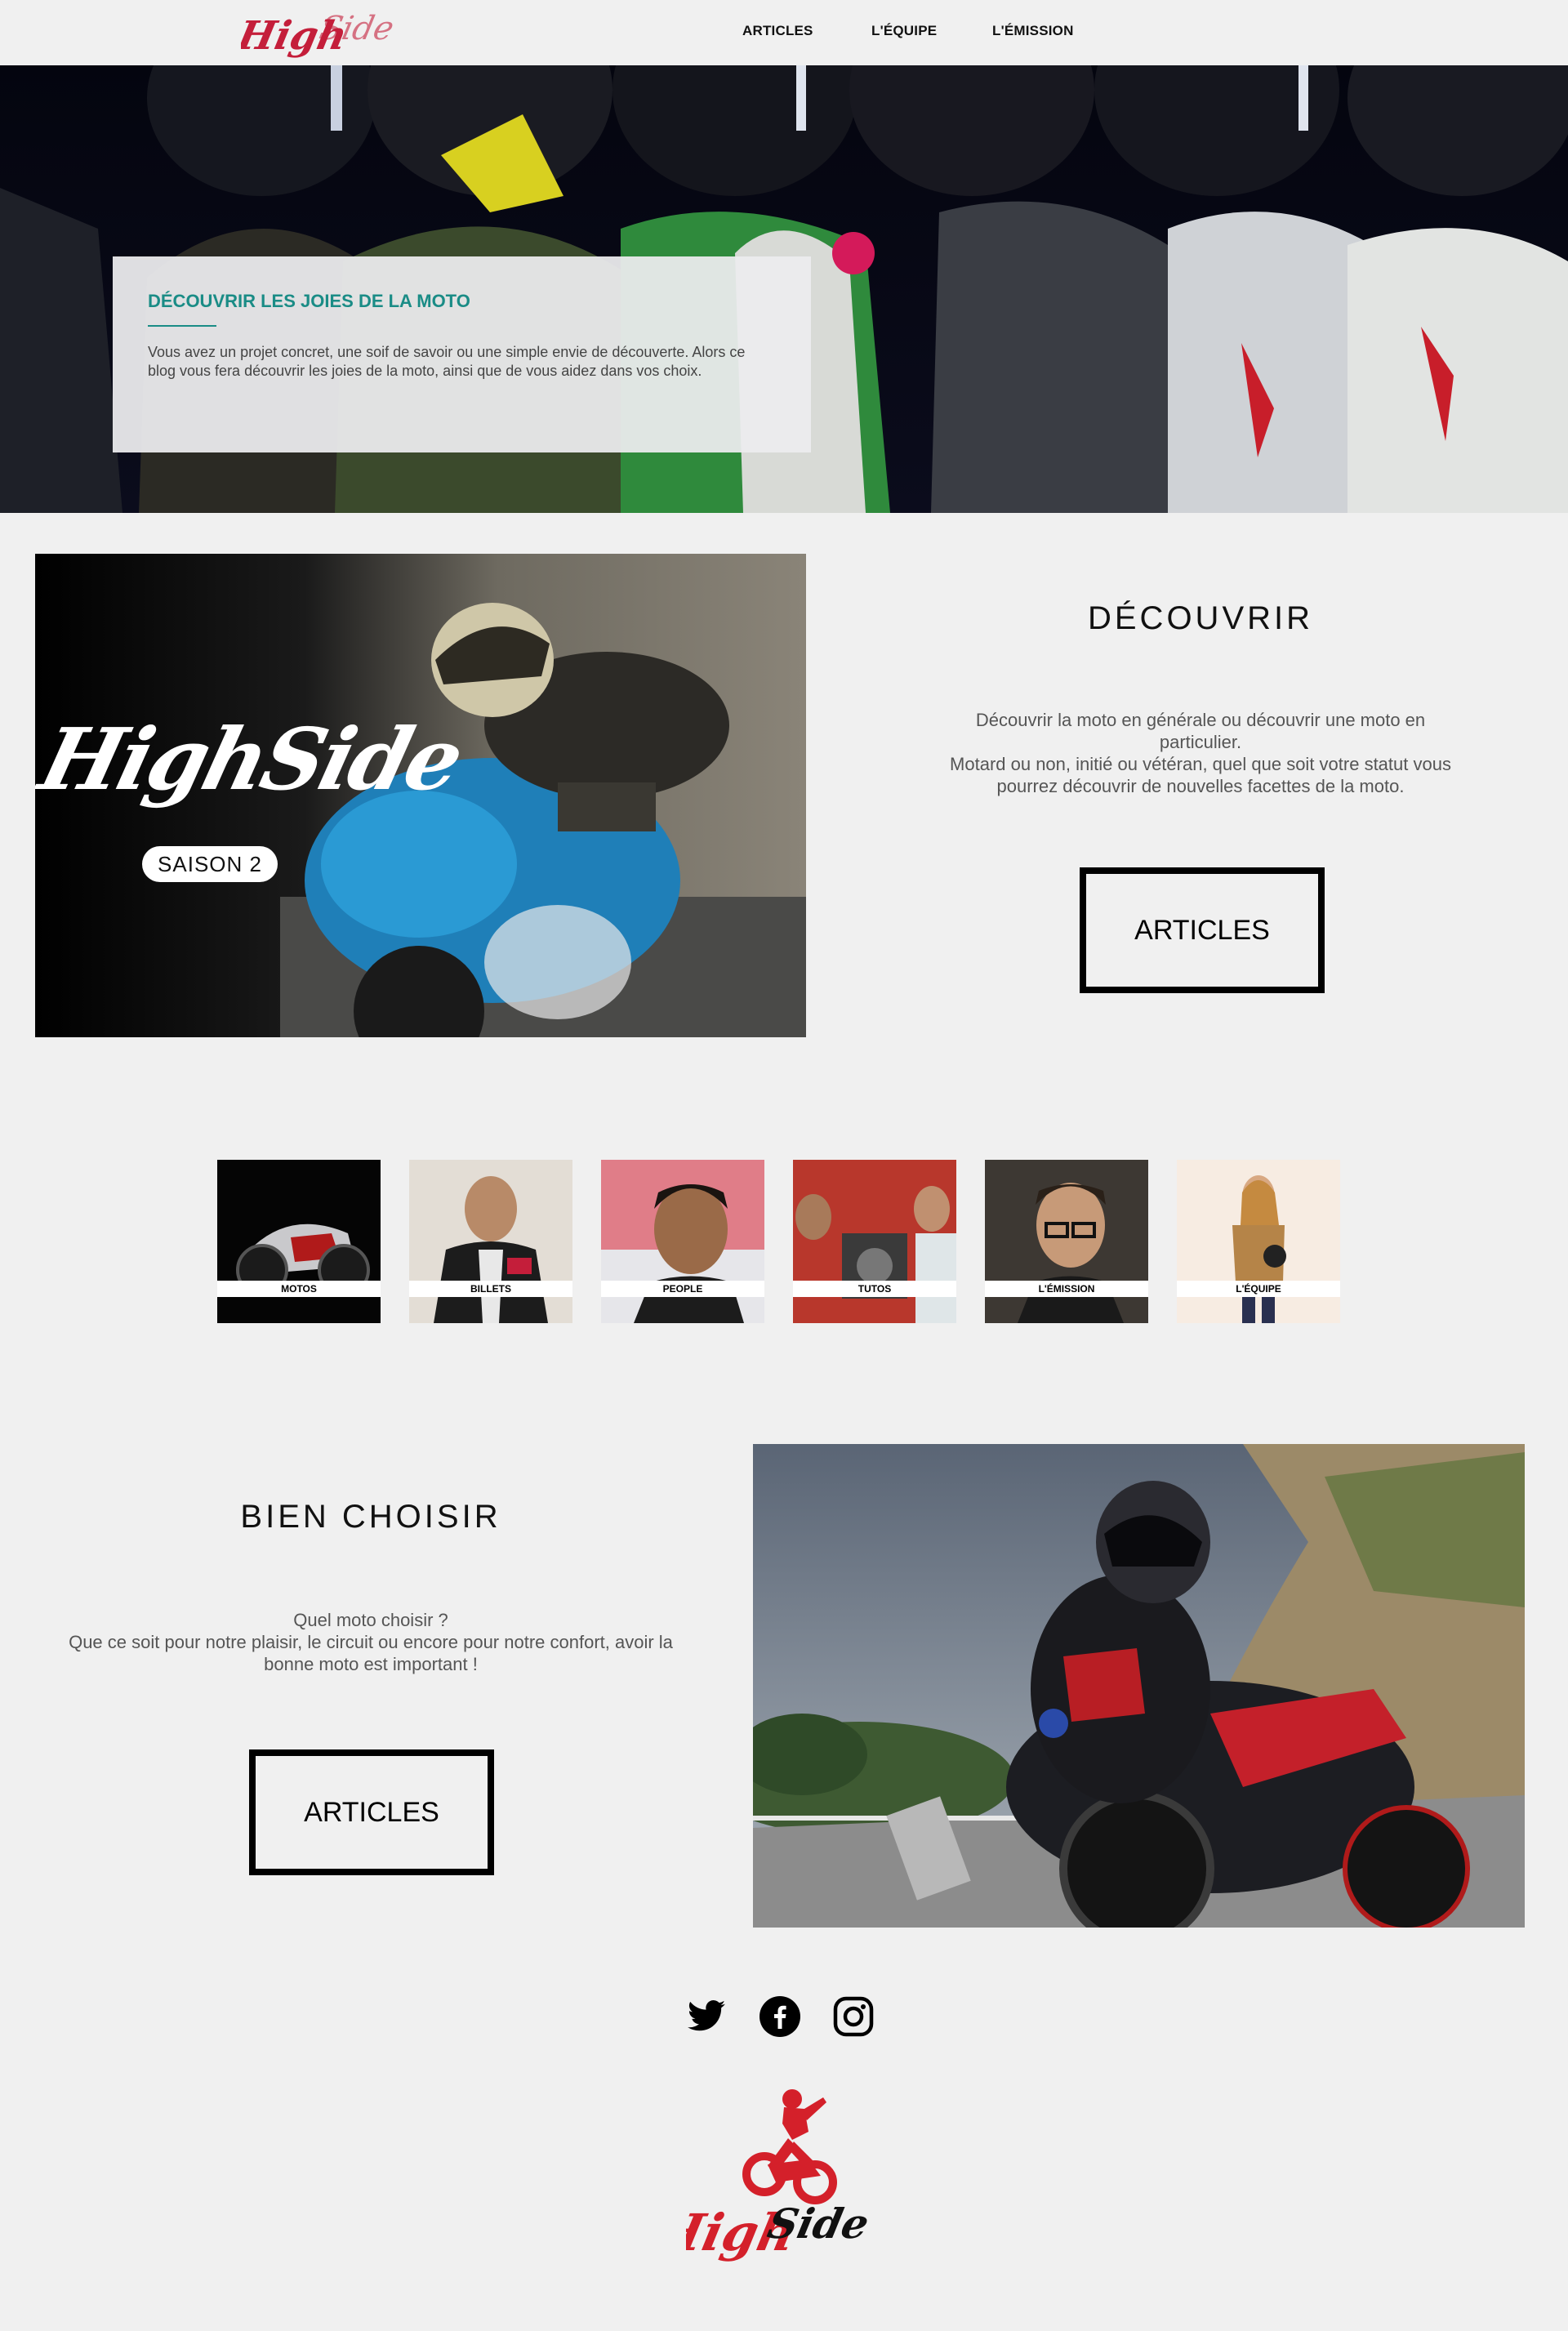 The height and width of the screenshot is (2331, 1568). I want to click on equipe-image, so click(1258, 1241).